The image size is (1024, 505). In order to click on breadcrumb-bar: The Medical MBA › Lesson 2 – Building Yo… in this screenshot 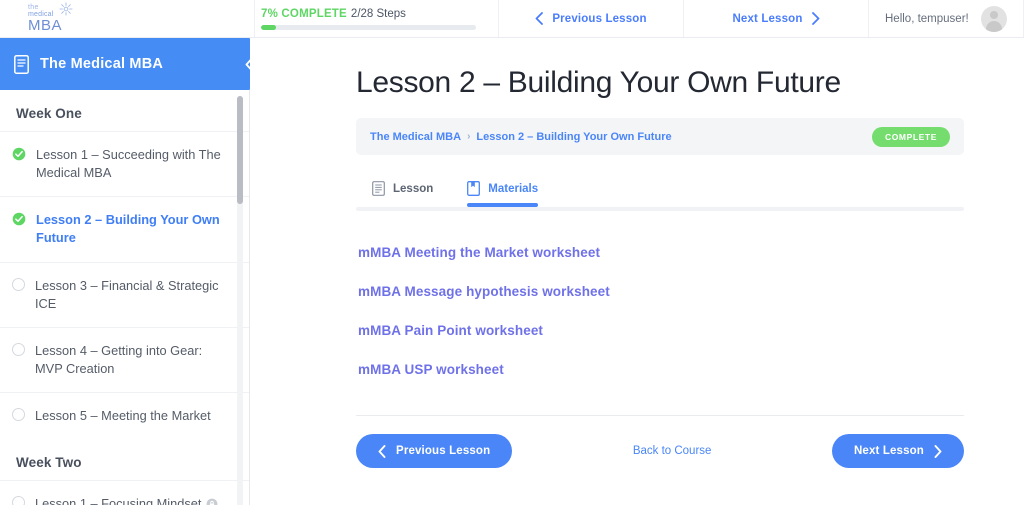, I will do `click(660, 136)`.